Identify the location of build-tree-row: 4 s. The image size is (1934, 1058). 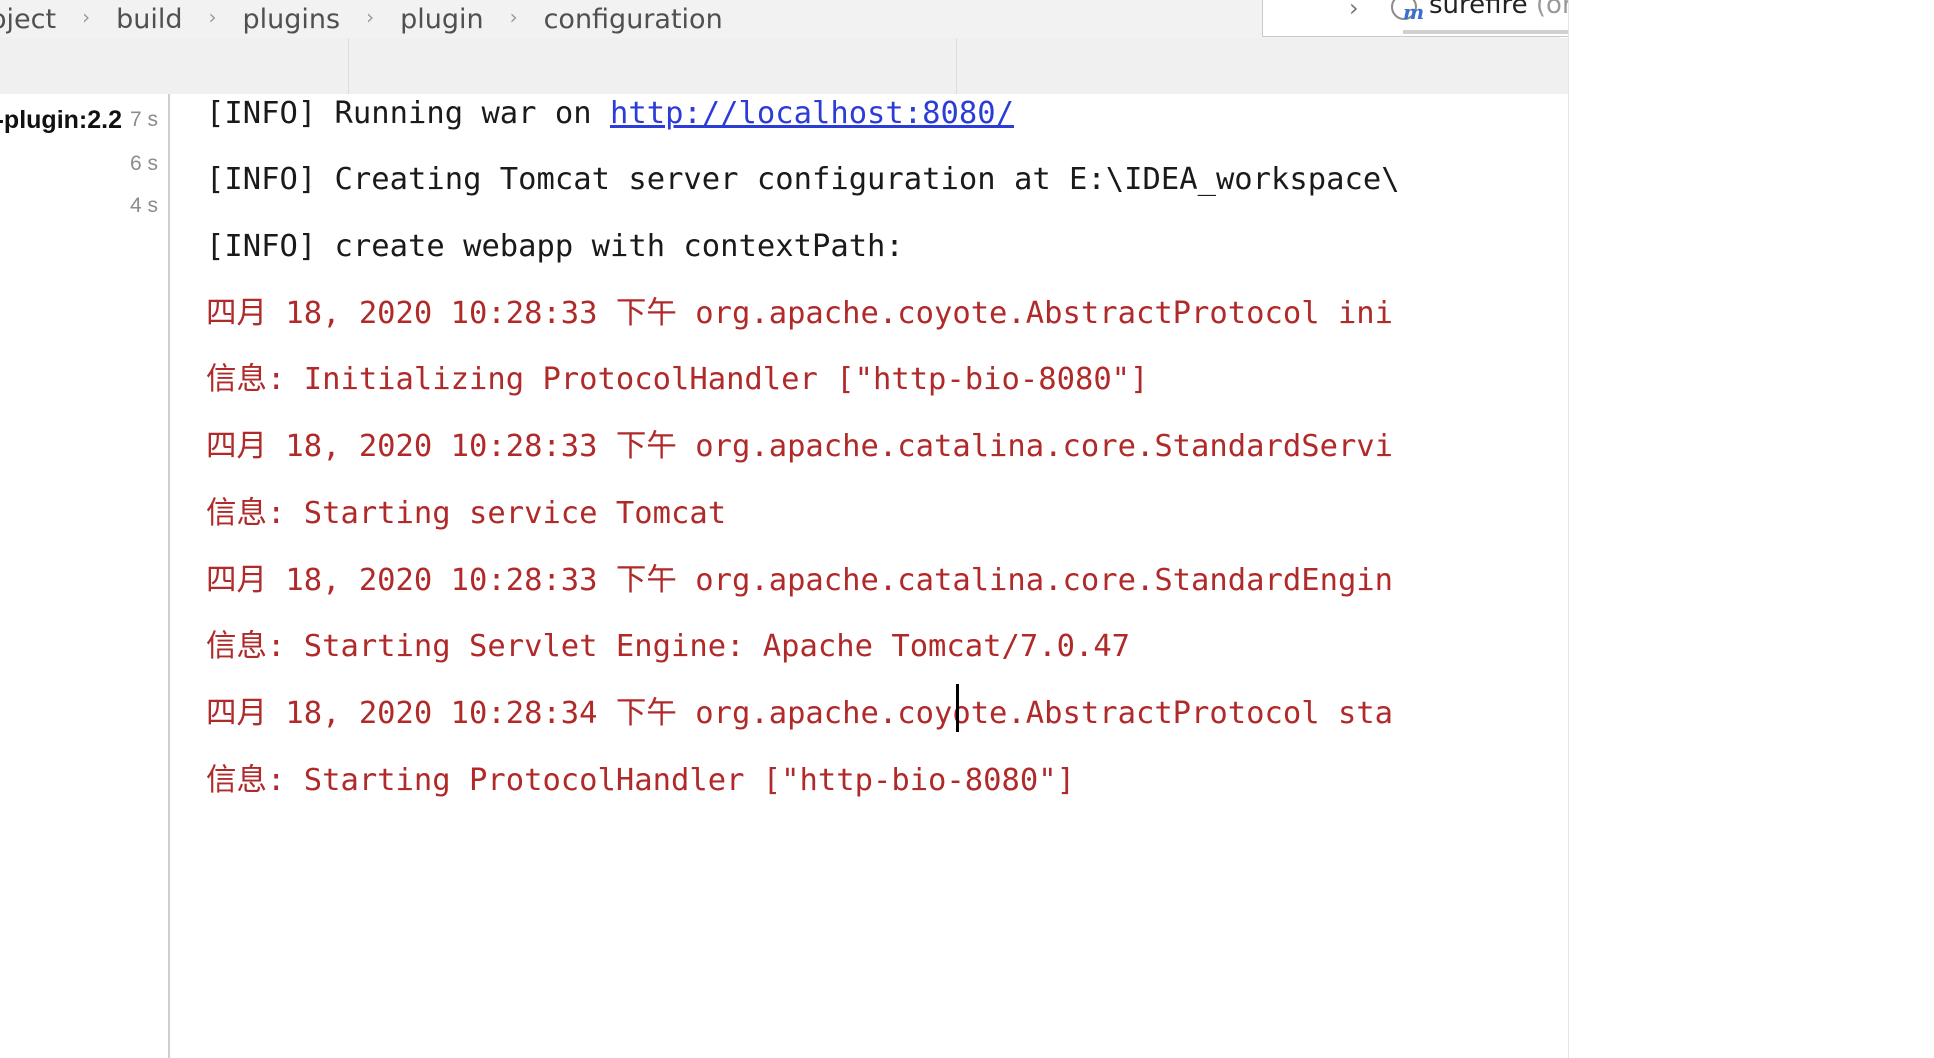
(83, 205).